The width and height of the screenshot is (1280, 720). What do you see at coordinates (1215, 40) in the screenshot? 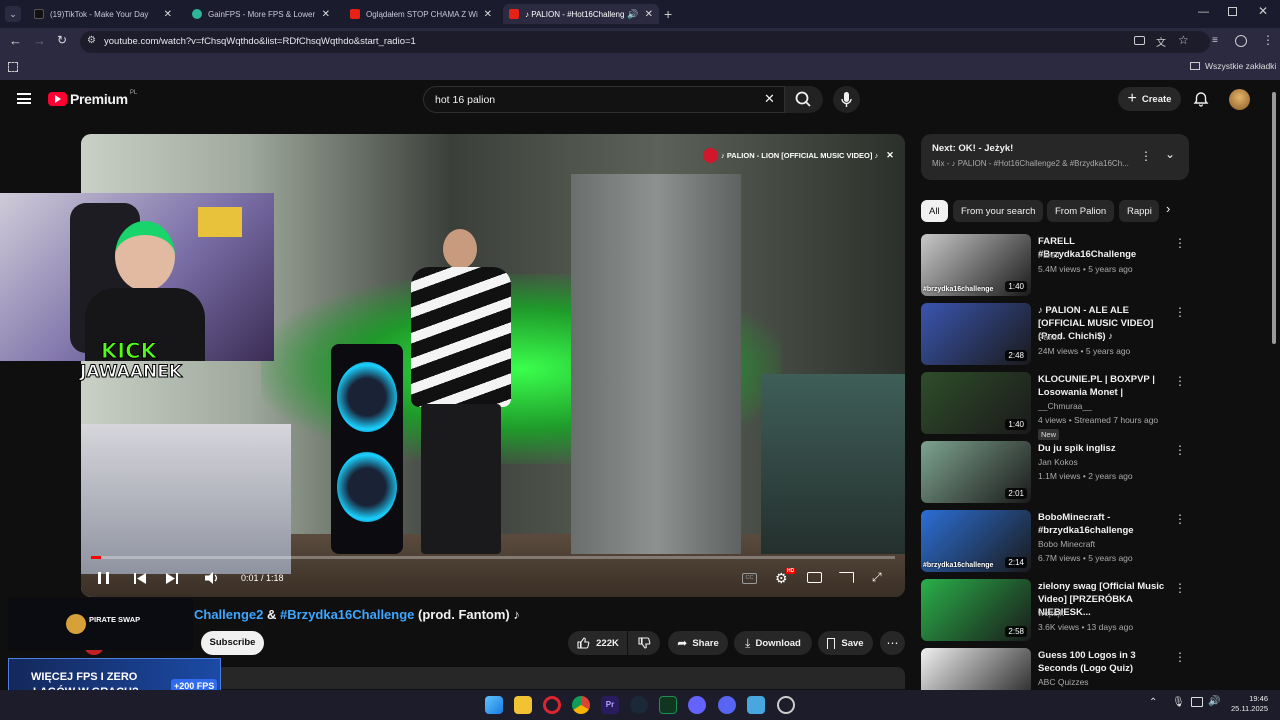
I see `media-control-icon: ≡` at bounding box center [1215, 40].